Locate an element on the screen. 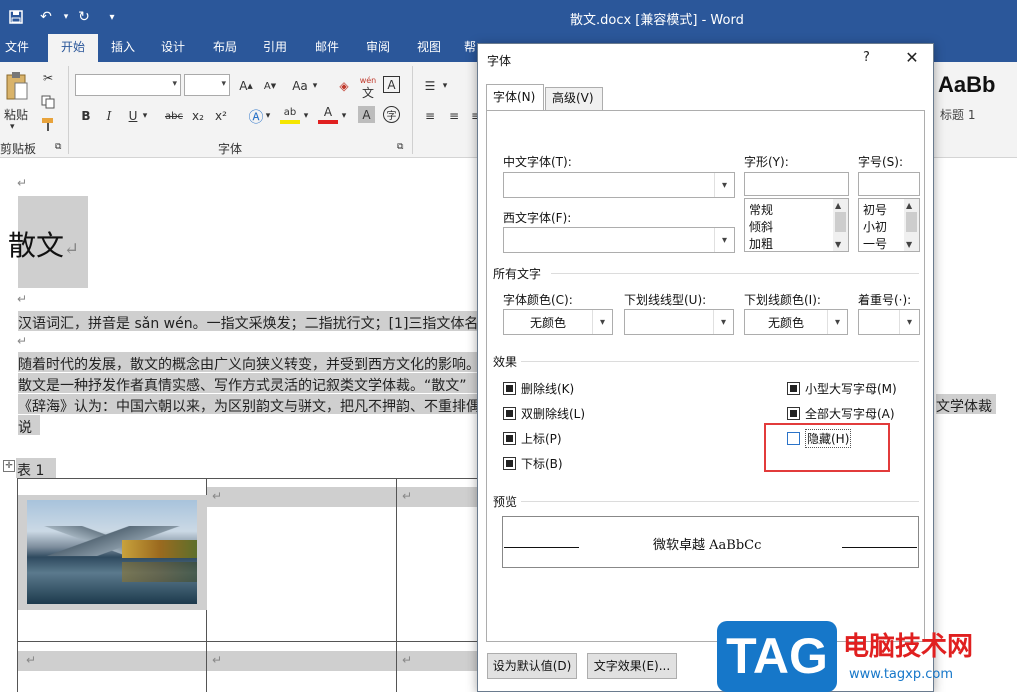 The image size is (1017, 692). tab-review: 审阅 is located at coordinates (378, 48).